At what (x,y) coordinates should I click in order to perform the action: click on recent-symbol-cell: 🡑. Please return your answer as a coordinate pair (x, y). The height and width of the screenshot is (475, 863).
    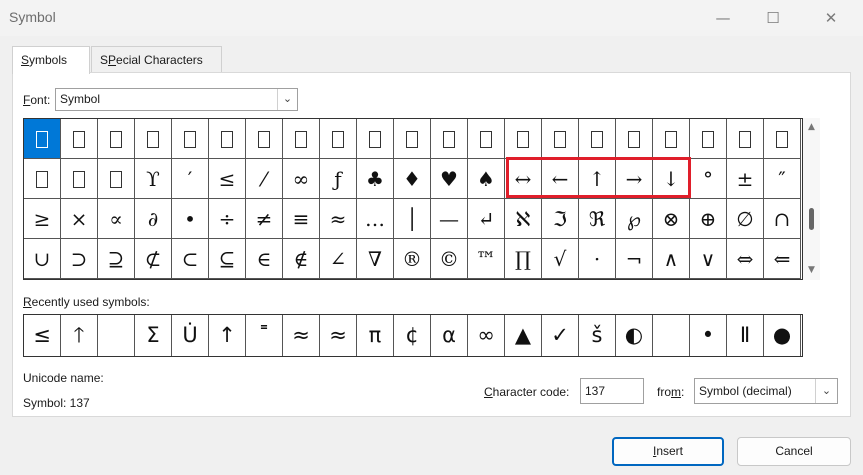
    Looking at the image, I should click on (79, 335).